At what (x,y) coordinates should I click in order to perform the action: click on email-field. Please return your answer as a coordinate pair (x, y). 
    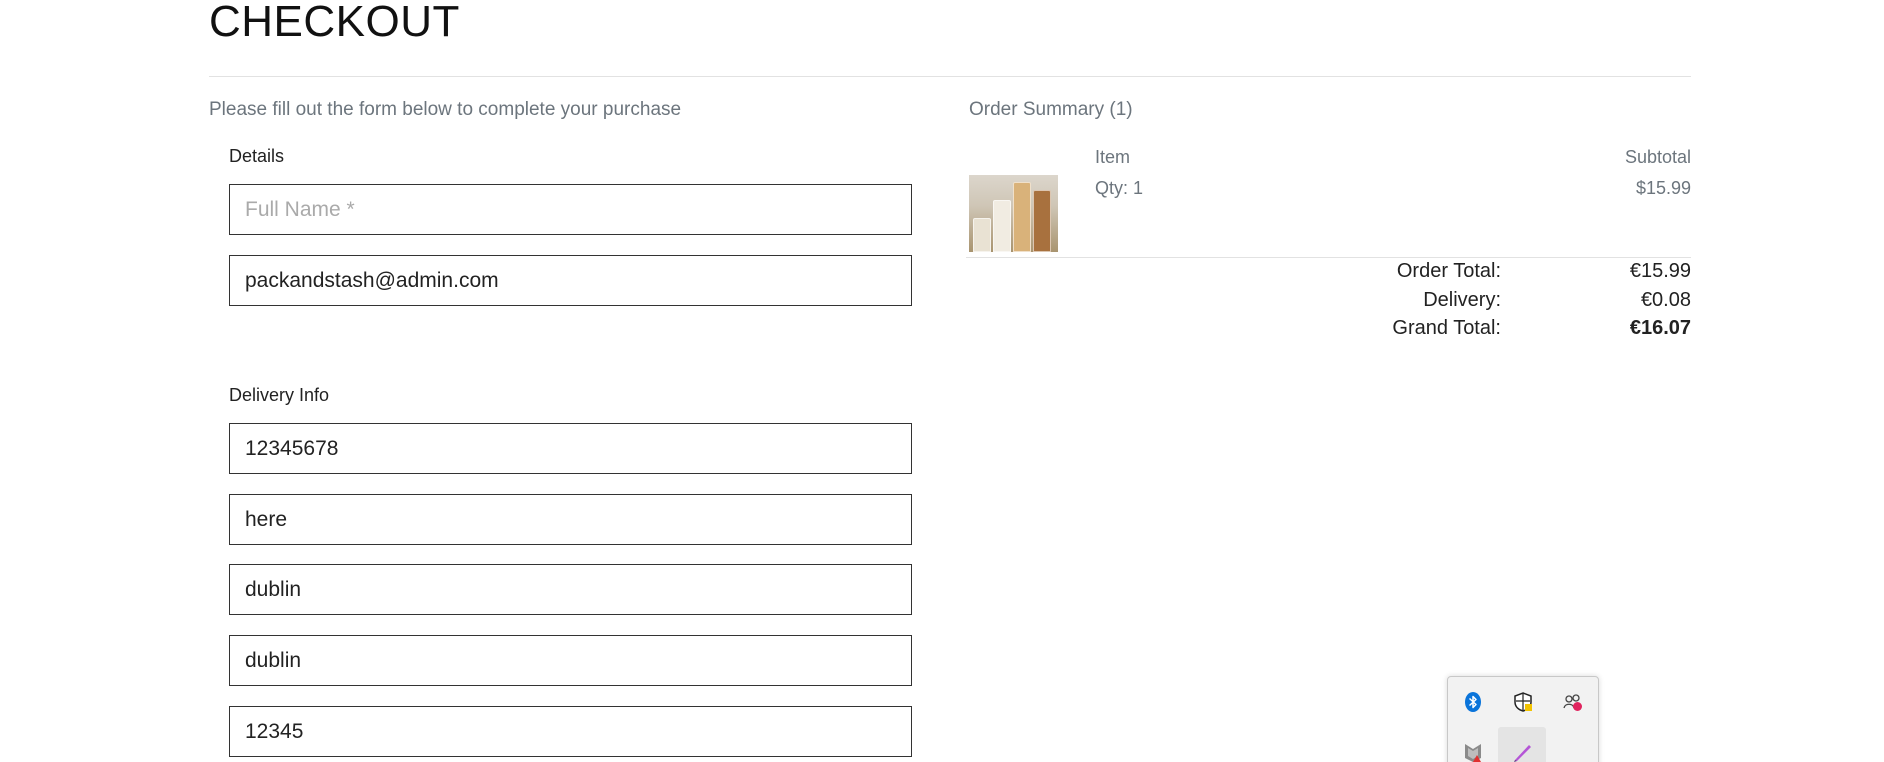
    Looking at the image, I should click on (570, 280).